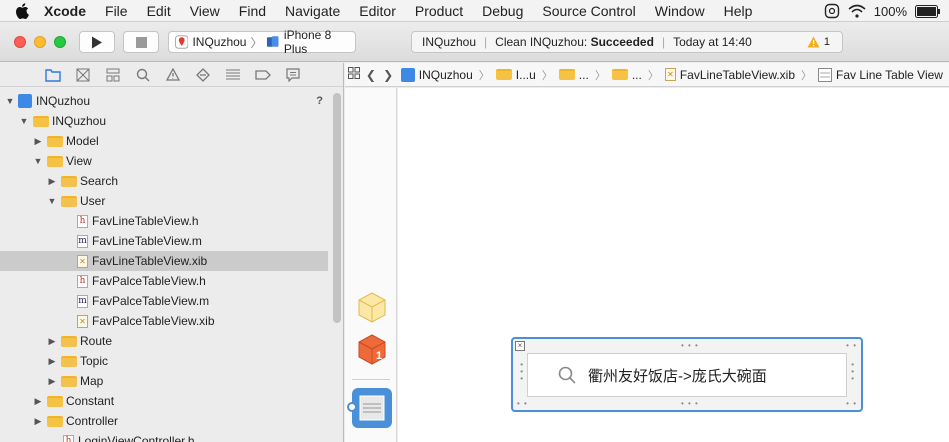  I want to click on warning-badge: 1, so click(818, 42).